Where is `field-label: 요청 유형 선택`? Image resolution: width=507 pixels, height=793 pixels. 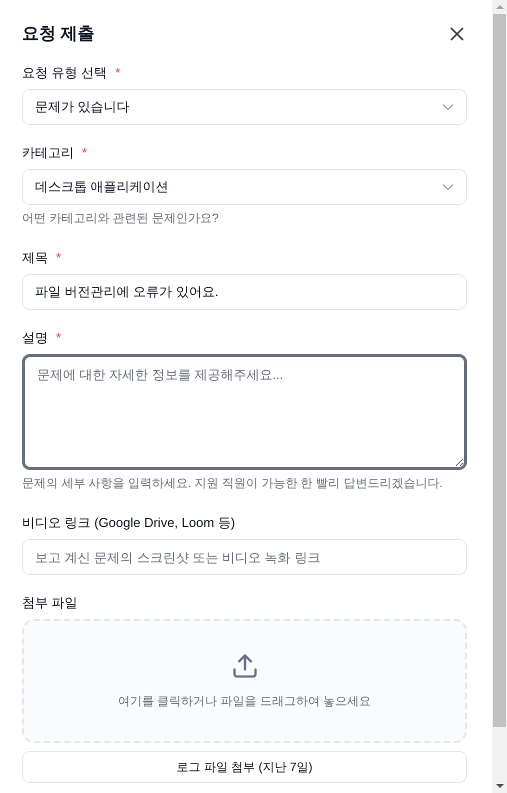 field-label: 요청 유형 선택 is located at coordinates (65, 73).